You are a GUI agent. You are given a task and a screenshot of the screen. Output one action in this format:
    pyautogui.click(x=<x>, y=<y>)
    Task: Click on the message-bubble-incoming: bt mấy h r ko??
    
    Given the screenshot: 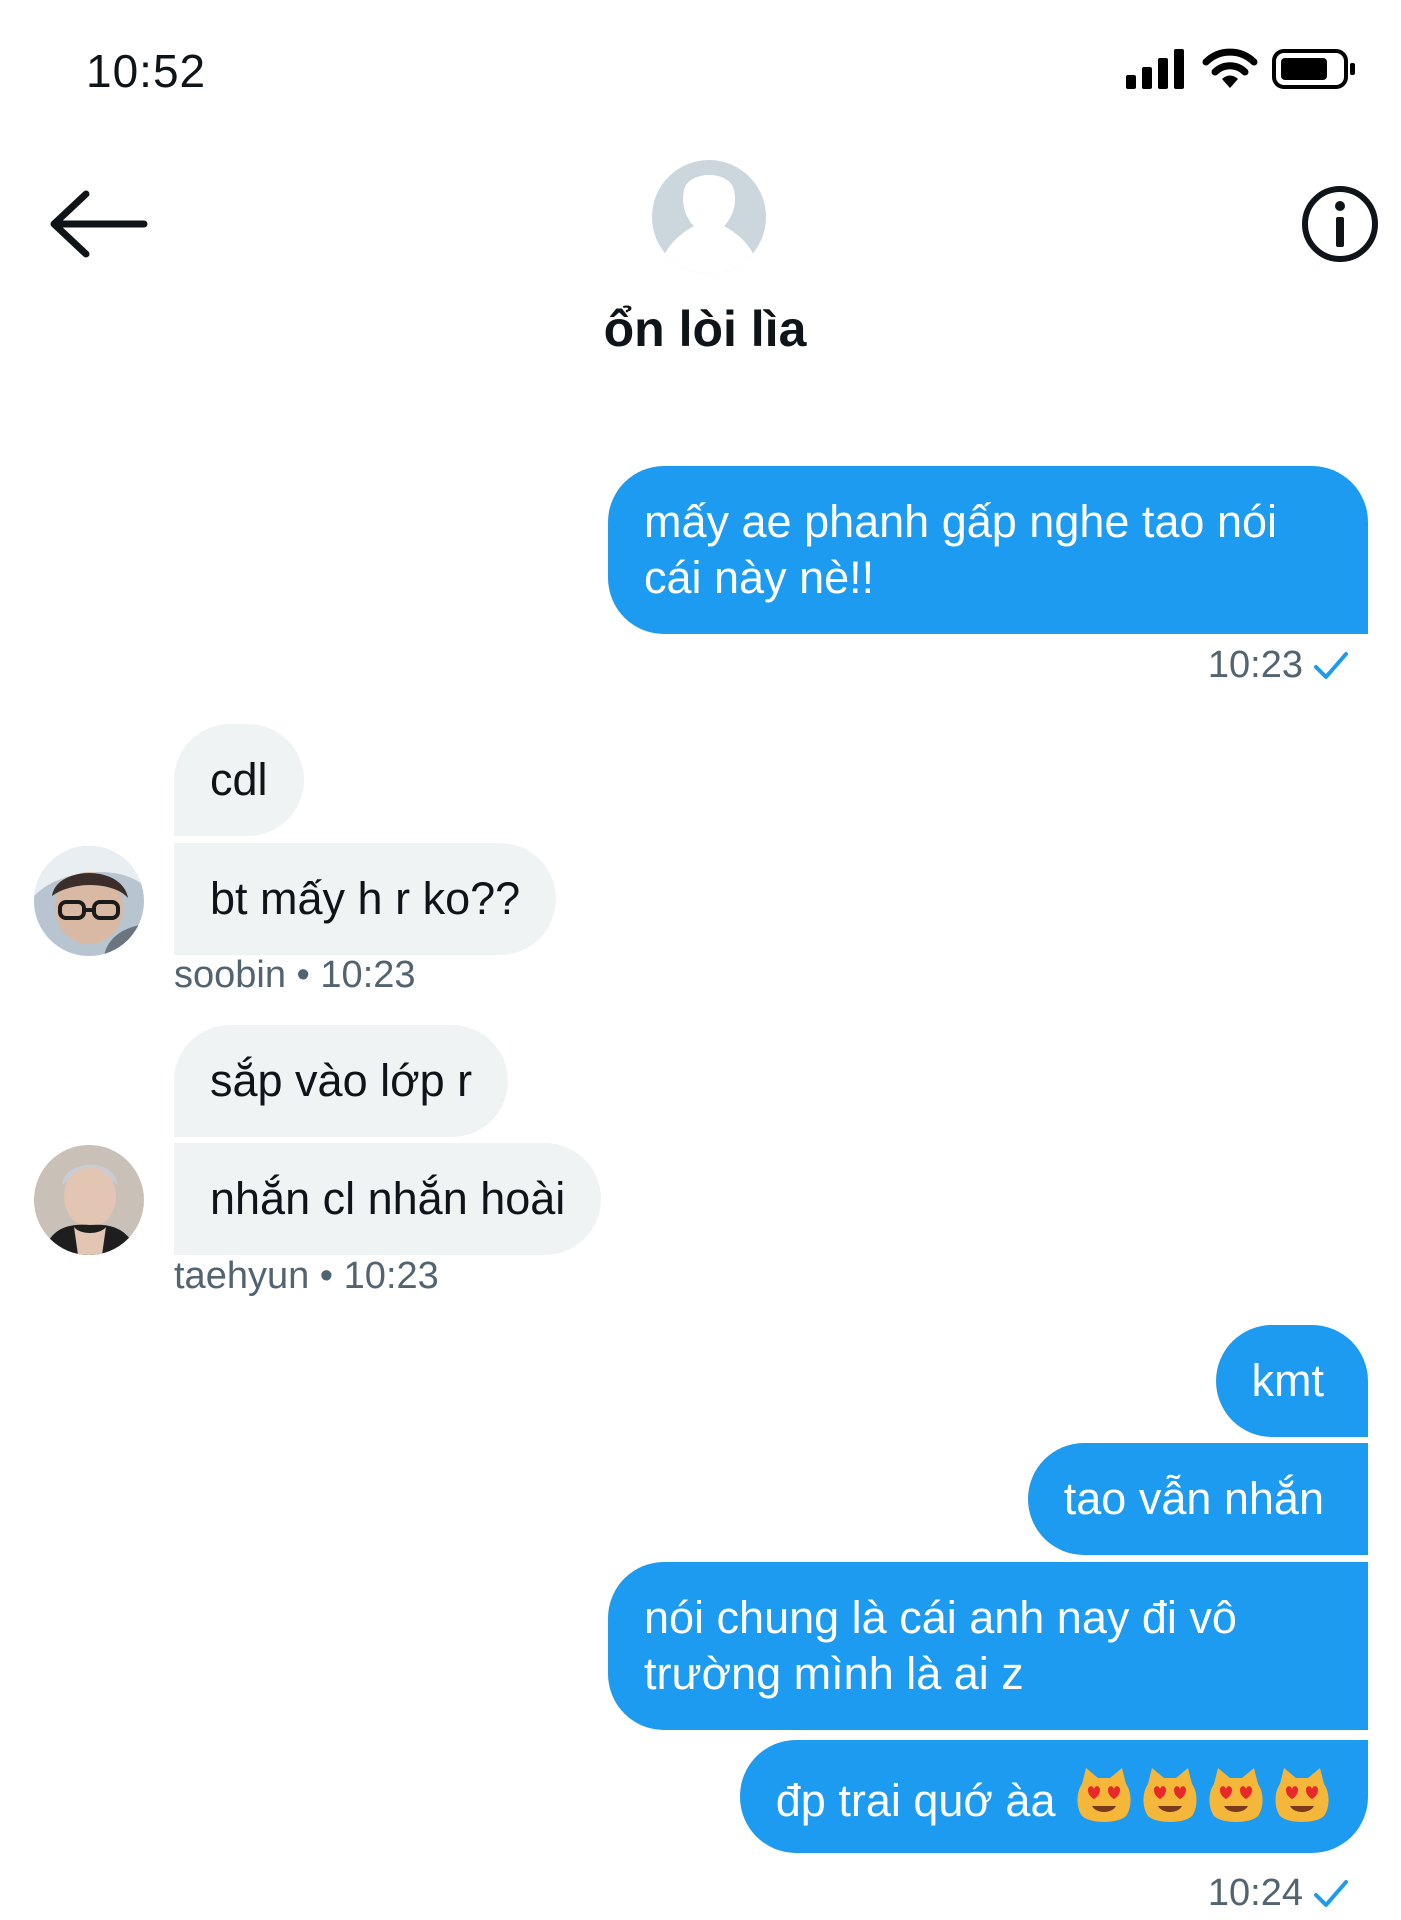 What is the action you would take?
    pyautogui.click(x=365, y=899)
    